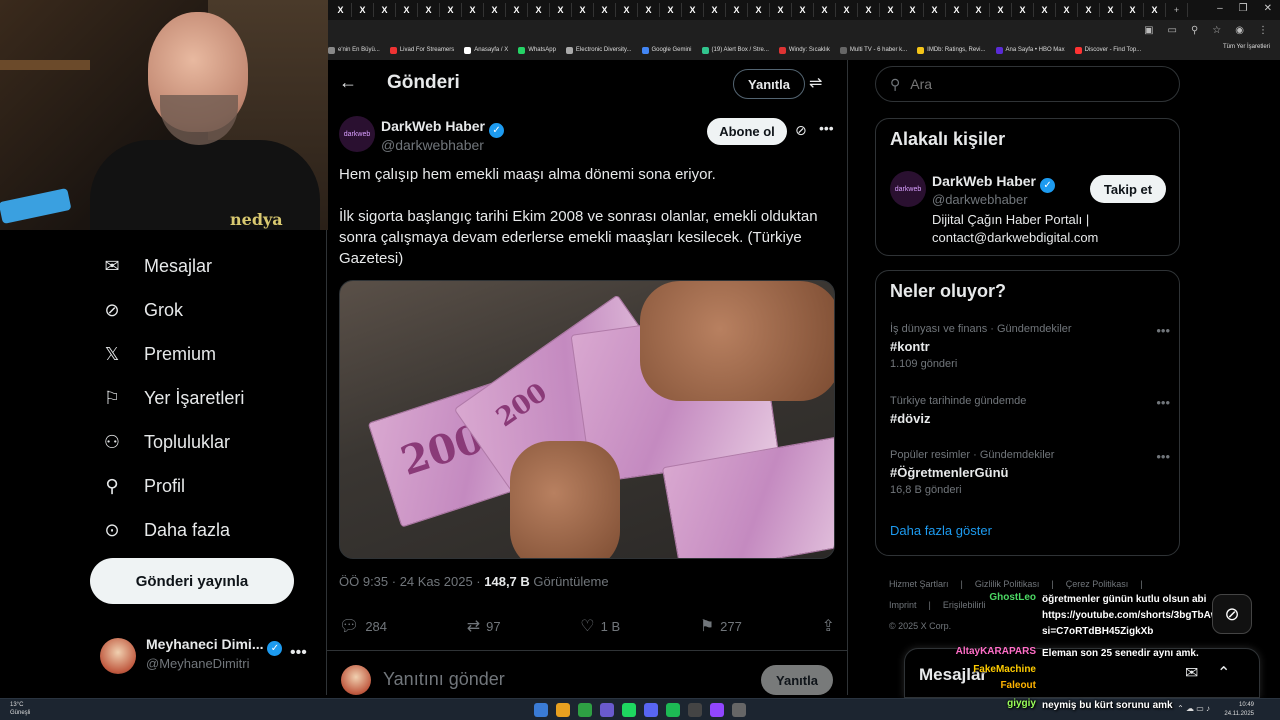 The height and width of the screenshot is (720, 1280). Describe the element at coordinates (1148, 30) in the screenshot. I see `extensions-icon: ▣` at that location.